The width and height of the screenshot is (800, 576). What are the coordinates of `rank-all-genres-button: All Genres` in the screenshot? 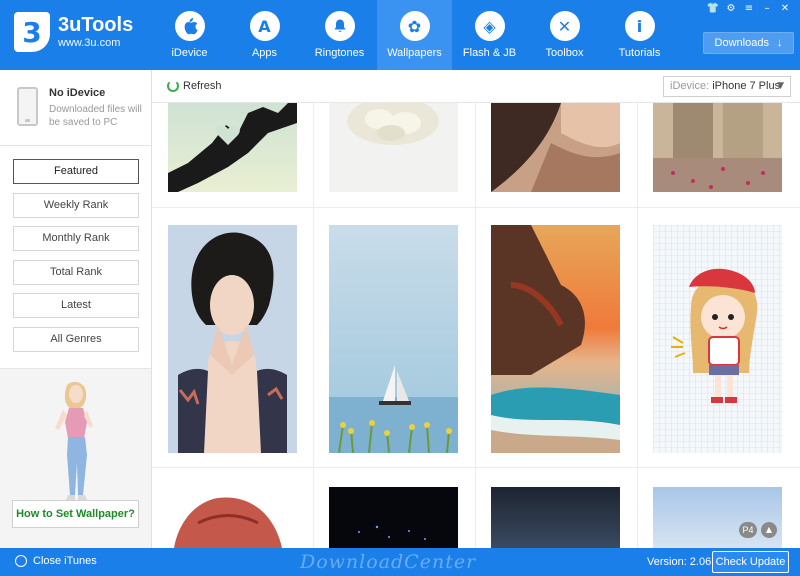 It's located at (76, 339).